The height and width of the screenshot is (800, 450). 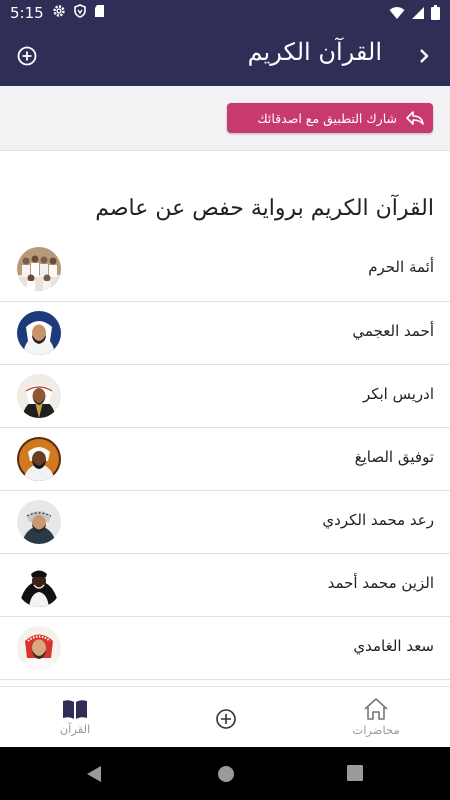 I want to click on status-icons-right, so click(x=414, y=12).